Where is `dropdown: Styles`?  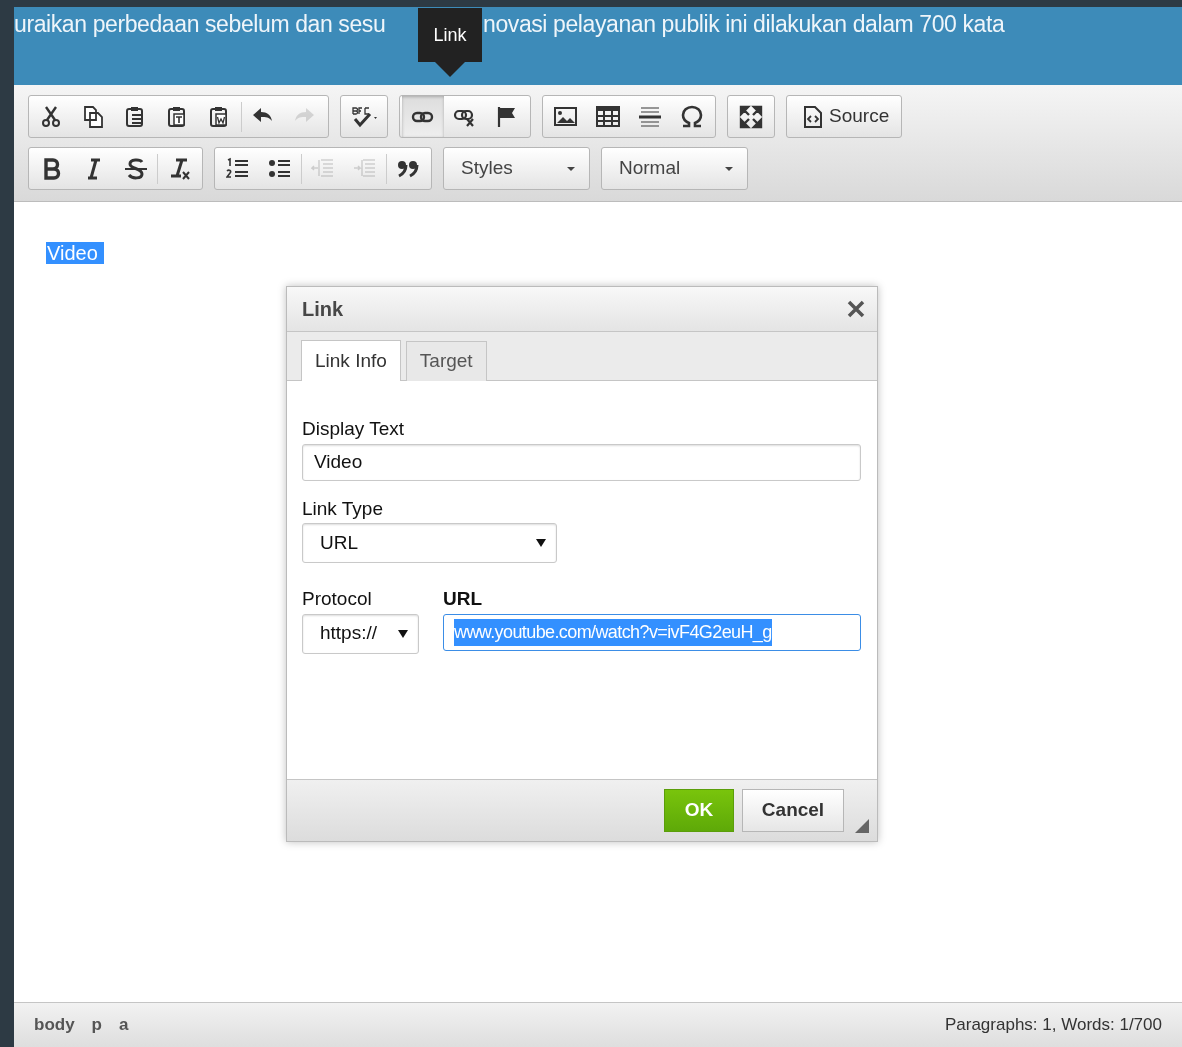
dropdown: Styles is located at coordinates (516, 168).